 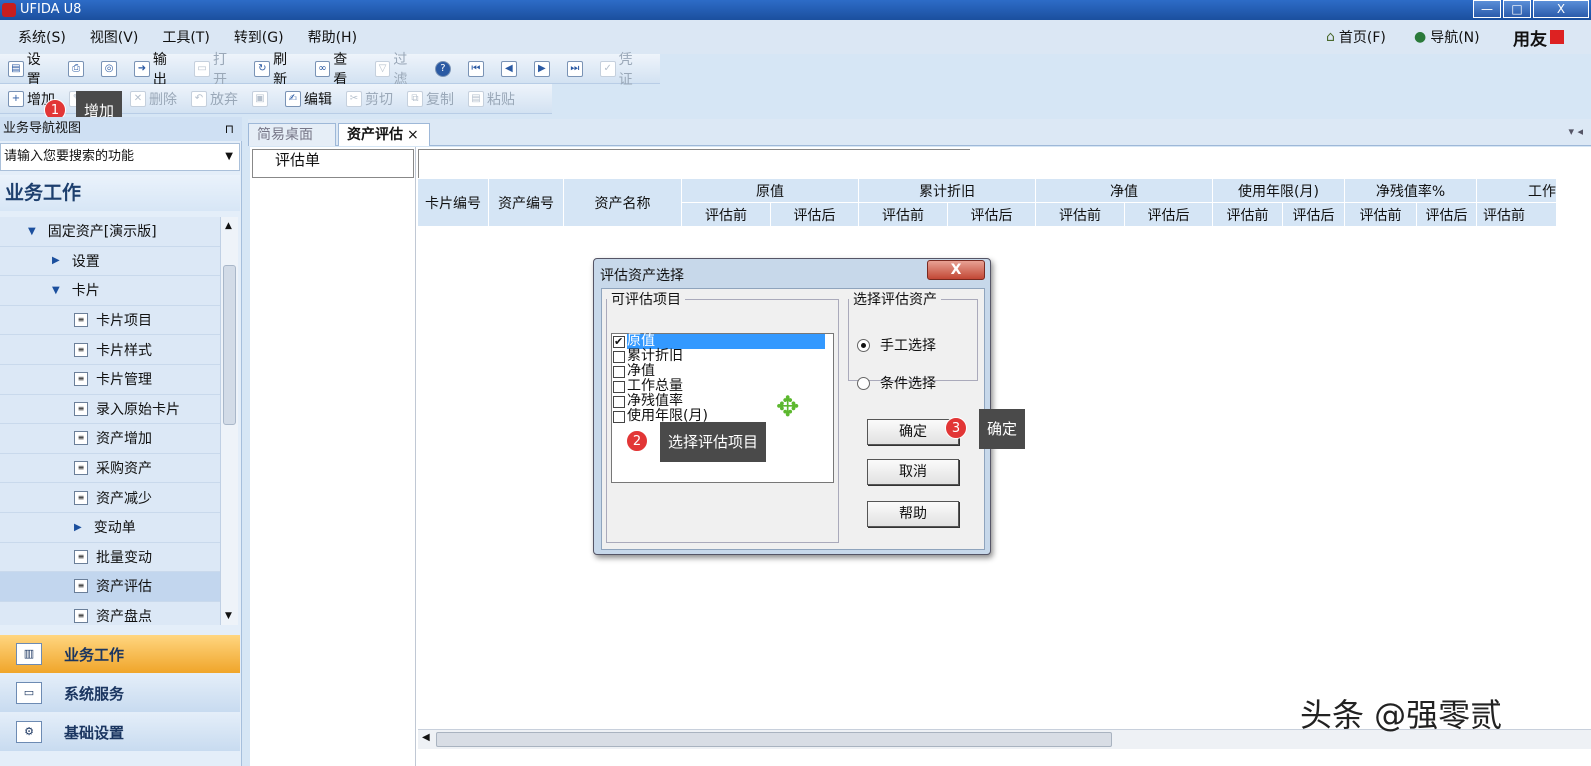 What do you see at coordinates (120, 654) in the screenshot?
I see `nav-business-button: ▥ 业务工作` at bounding box center [120, 654].